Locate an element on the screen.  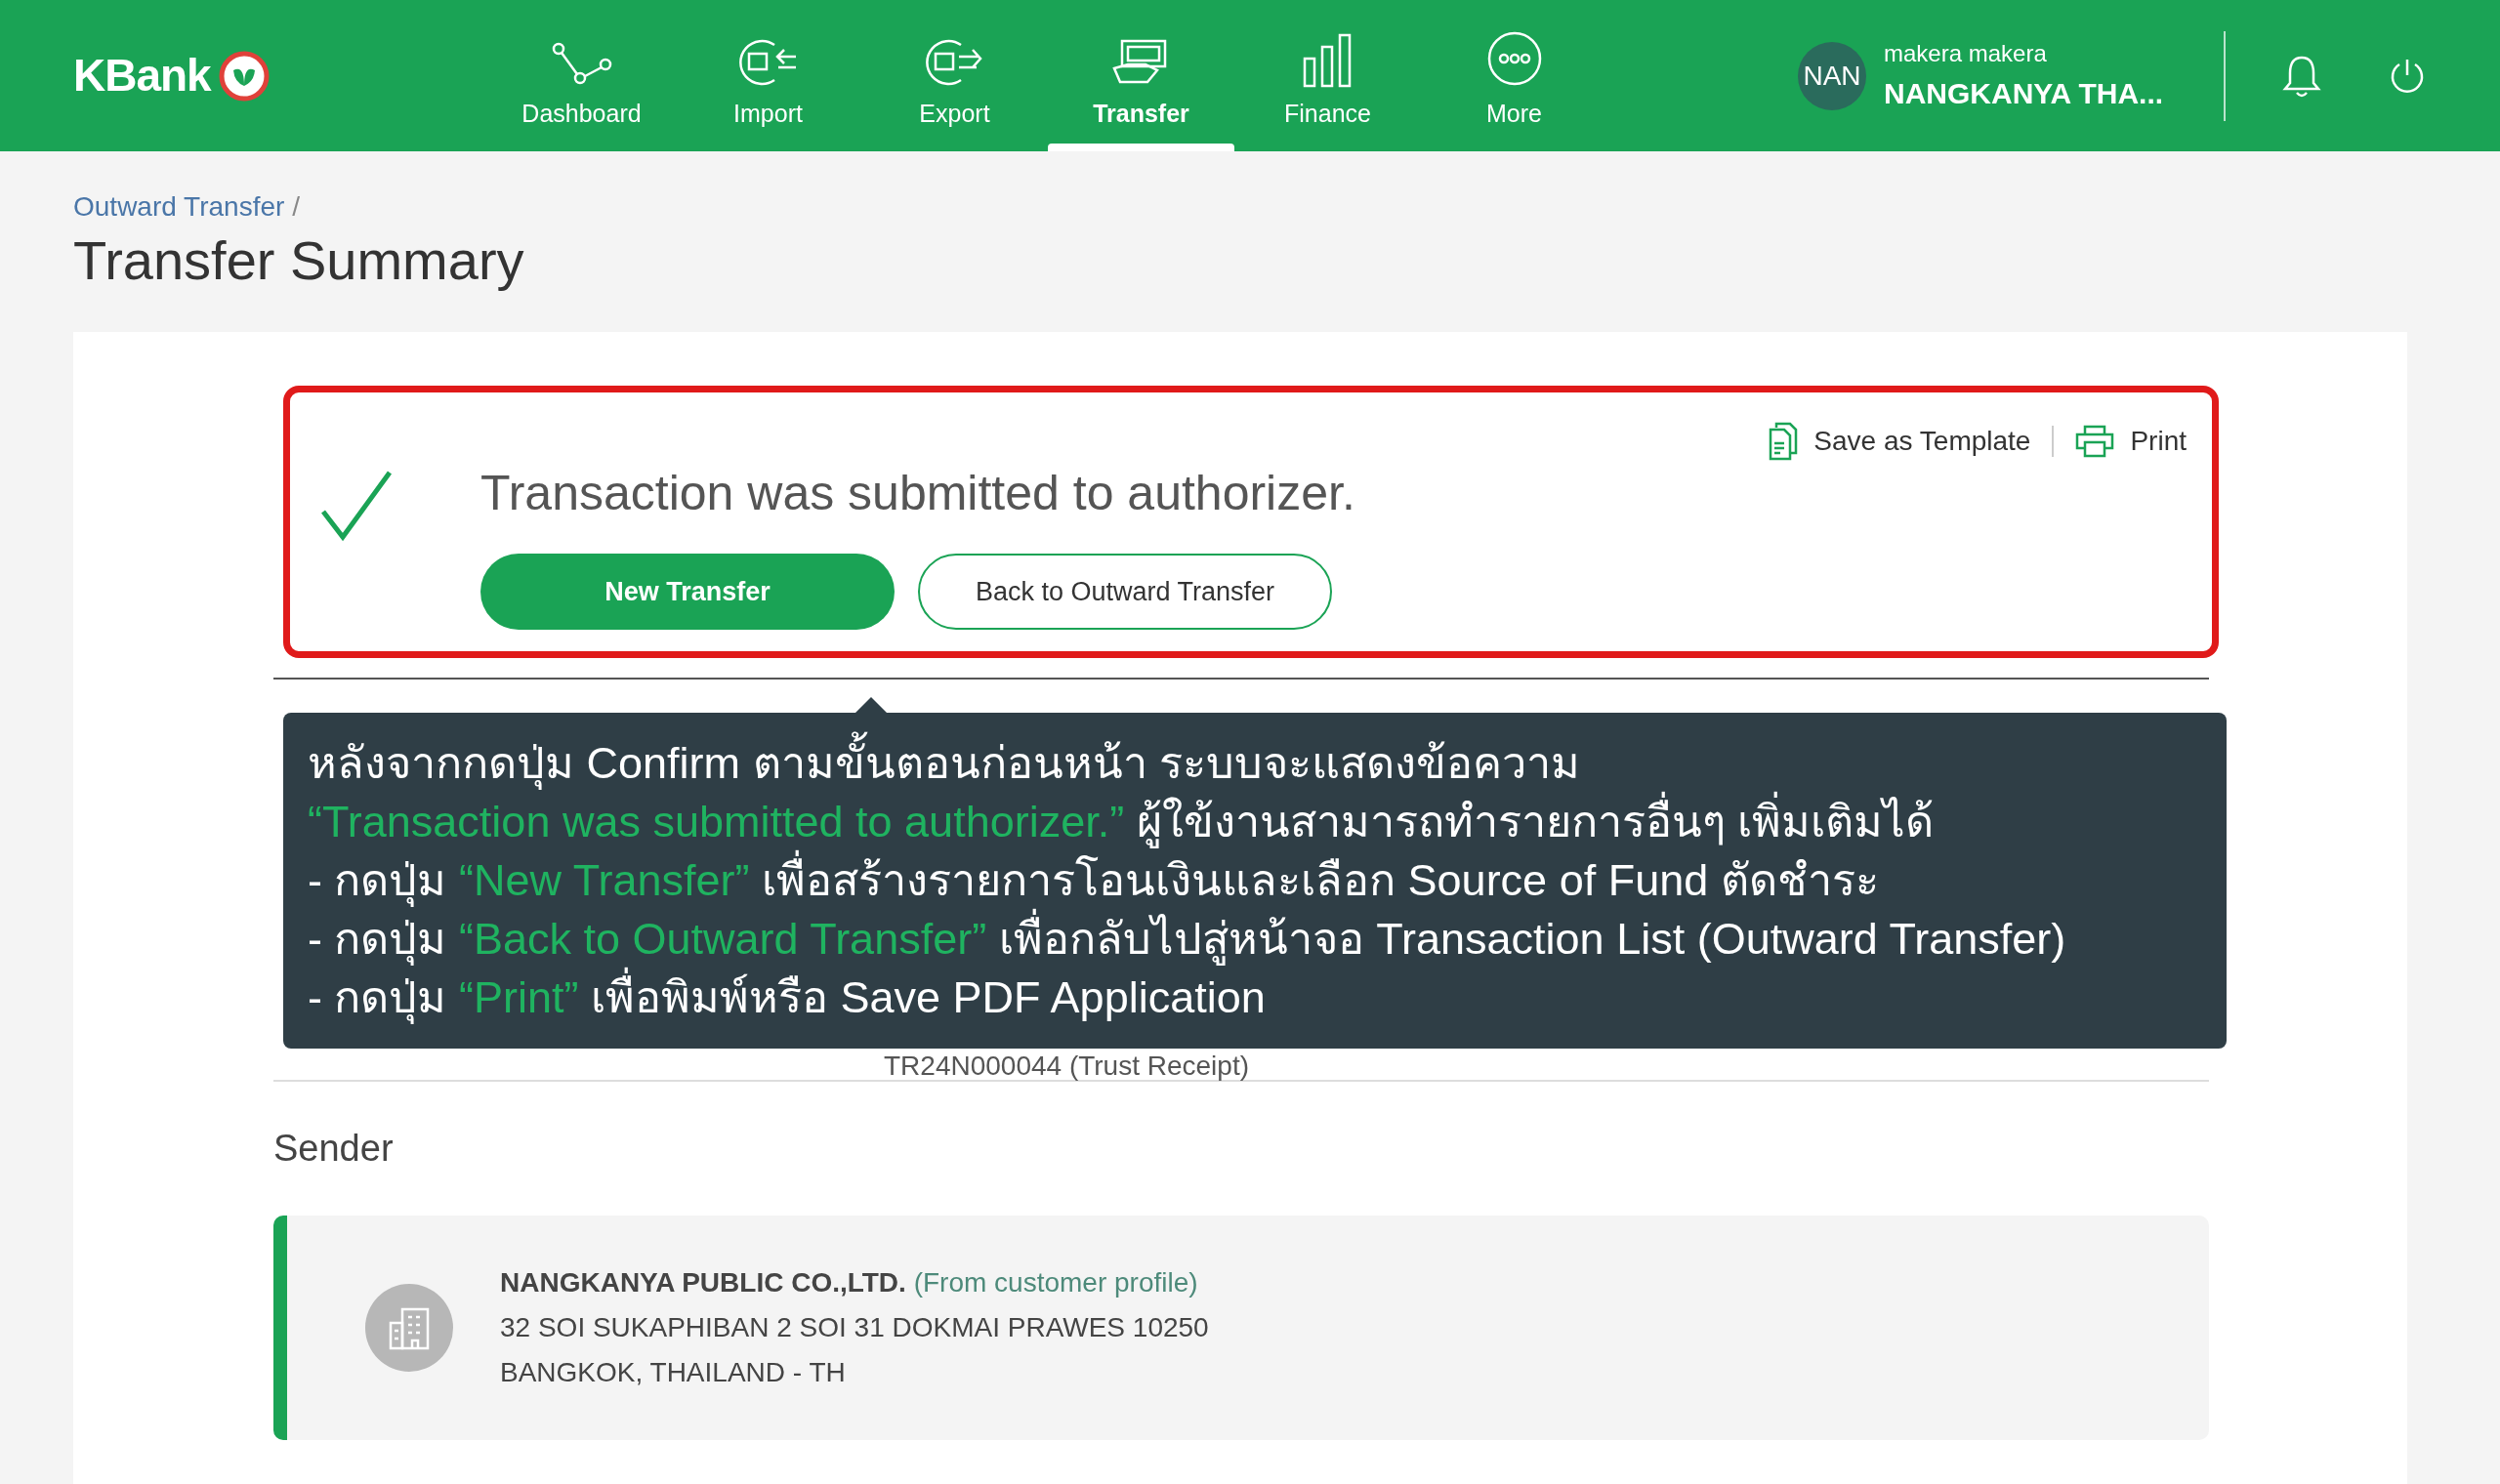
nav-tab: Import is located at coordinates (768, 75).